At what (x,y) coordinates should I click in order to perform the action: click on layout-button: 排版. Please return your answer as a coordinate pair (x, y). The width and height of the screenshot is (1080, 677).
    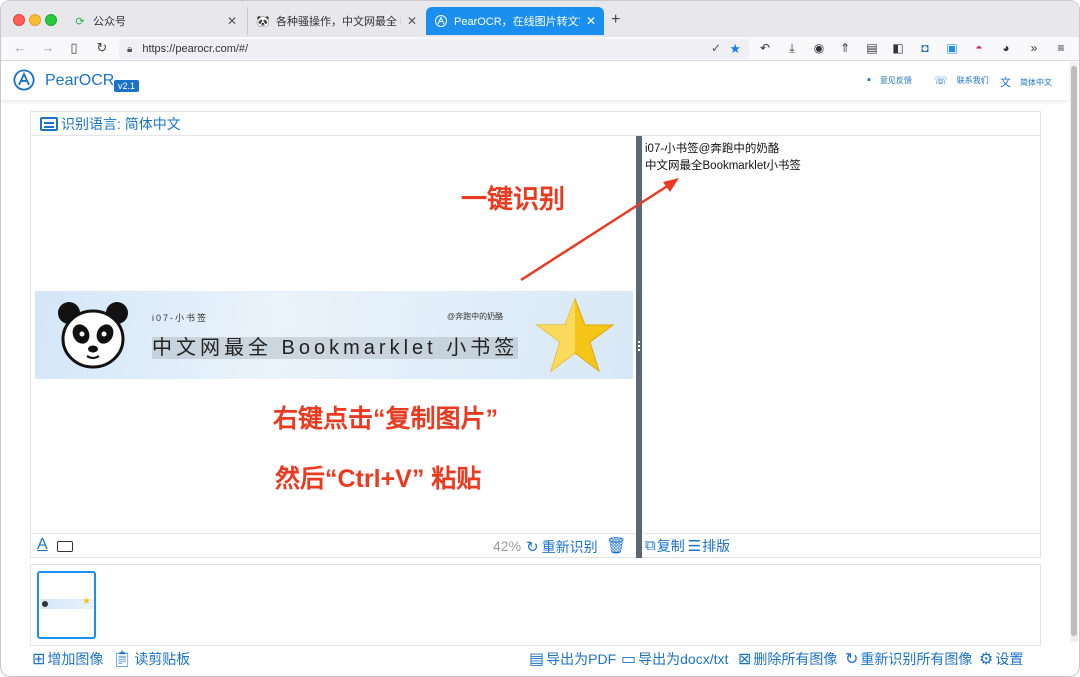
    Looking at the image, I should click on (716, 546).